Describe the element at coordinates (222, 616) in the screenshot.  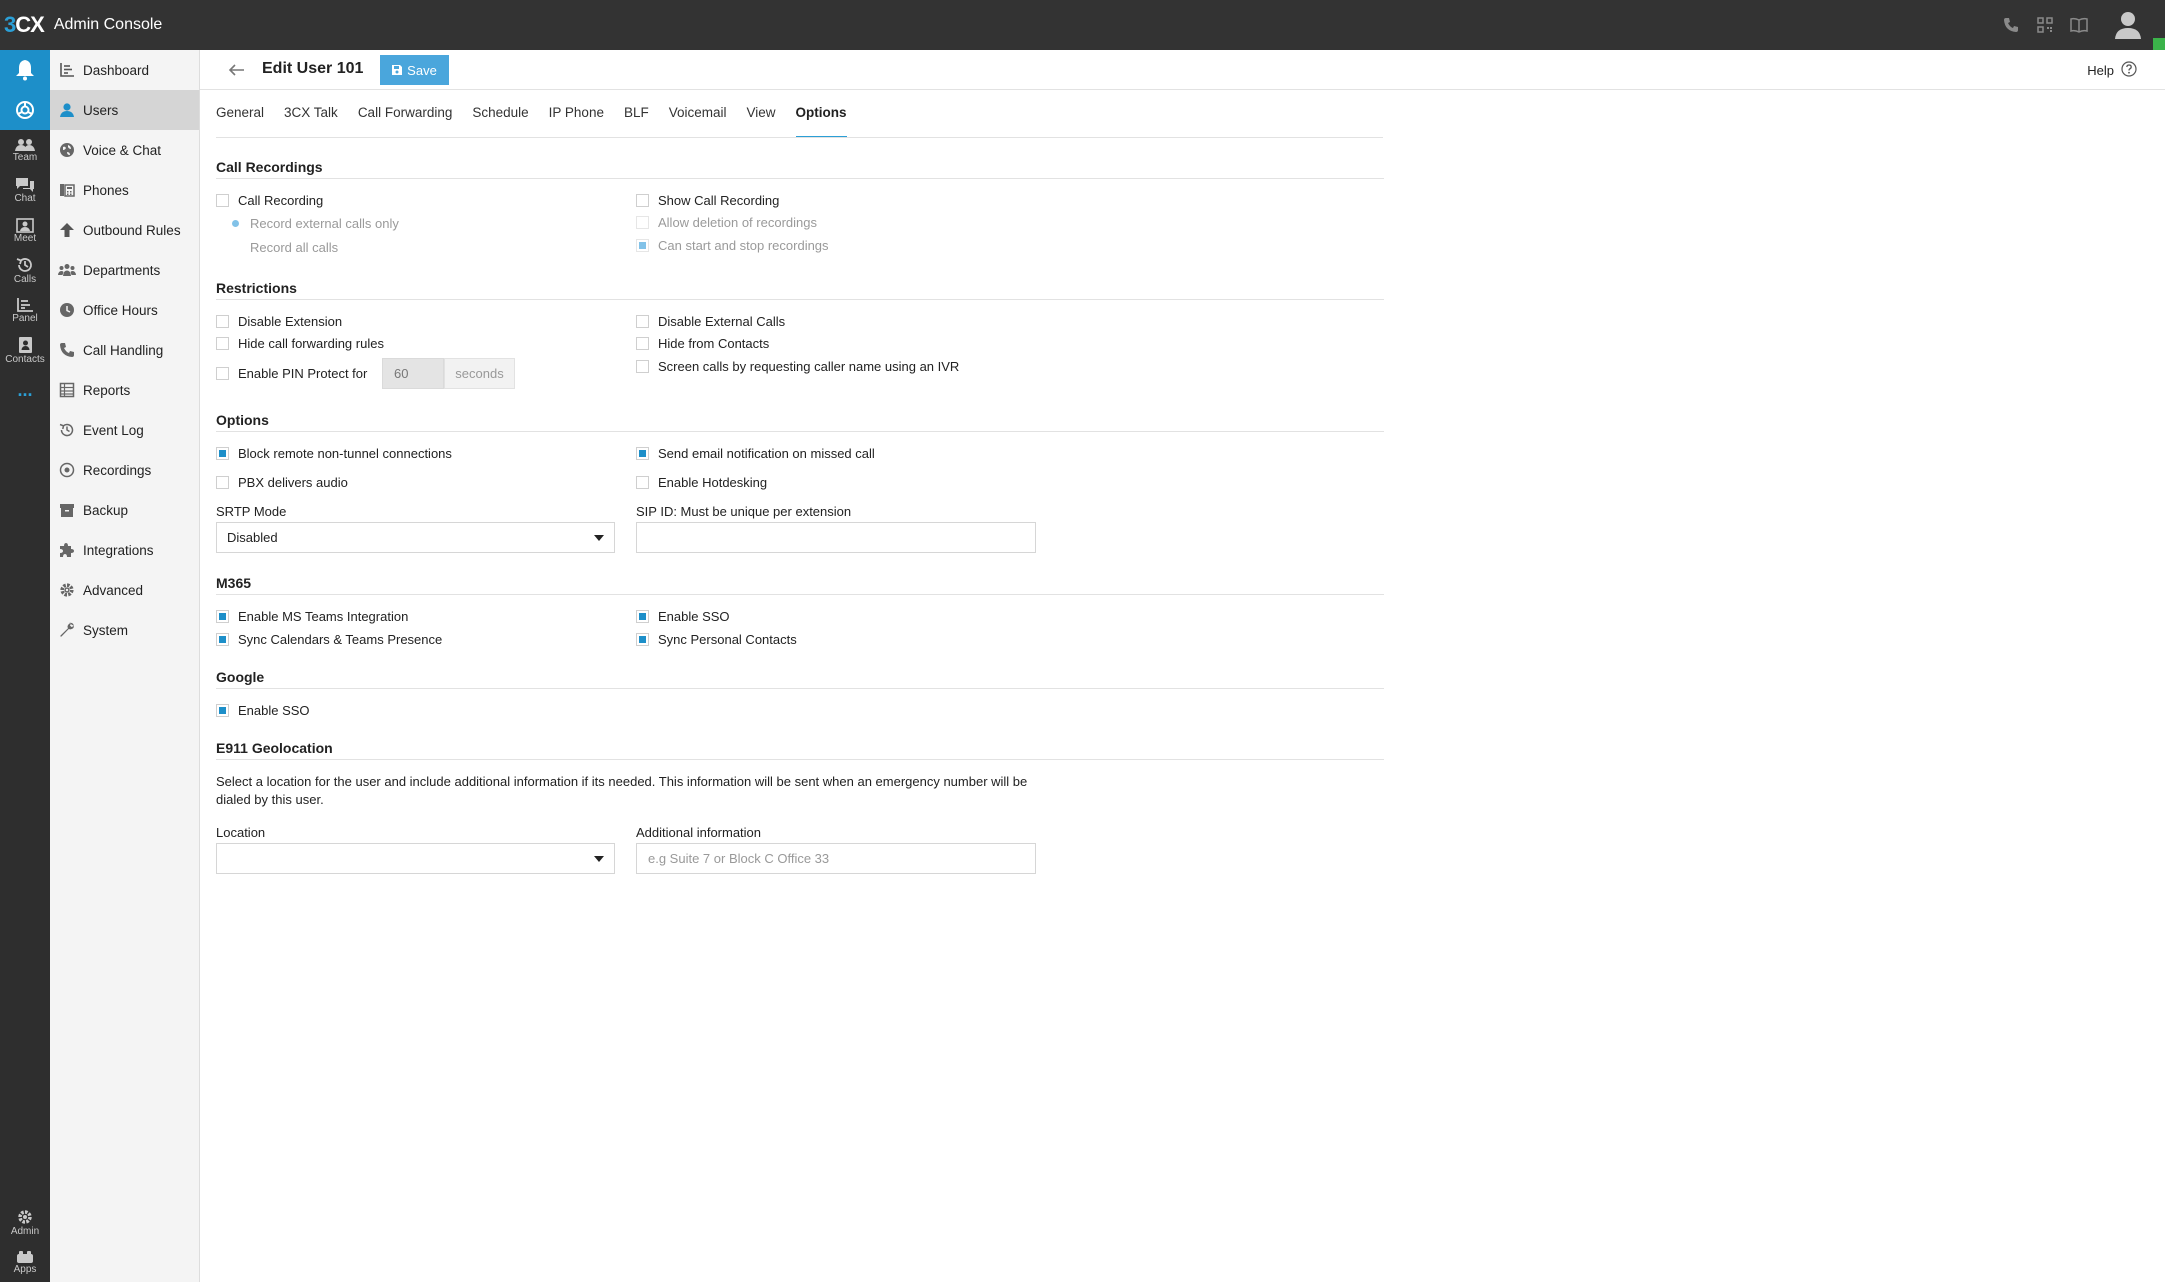
I see `ms-teams-checkbox` at that location.